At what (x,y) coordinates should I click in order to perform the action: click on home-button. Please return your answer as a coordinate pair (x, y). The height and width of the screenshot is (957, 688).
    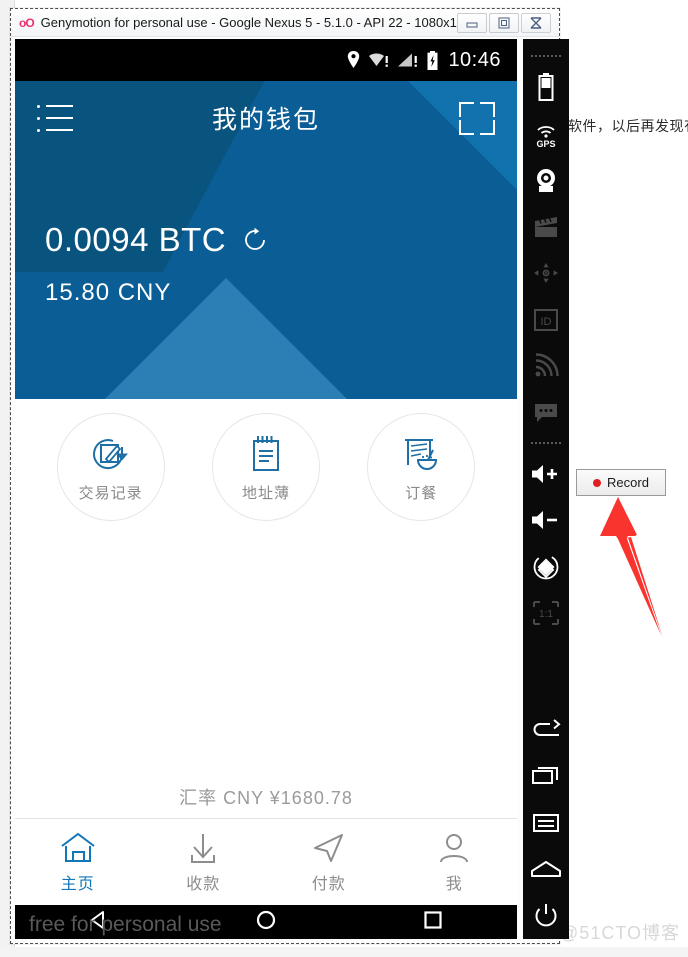
    Looking at the image, I should click on (266, 922).